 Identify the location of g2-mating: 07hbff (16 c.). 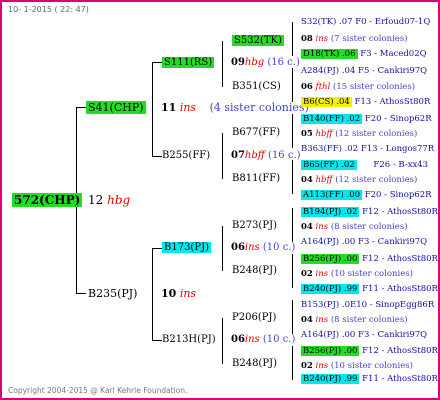
(266, 155).